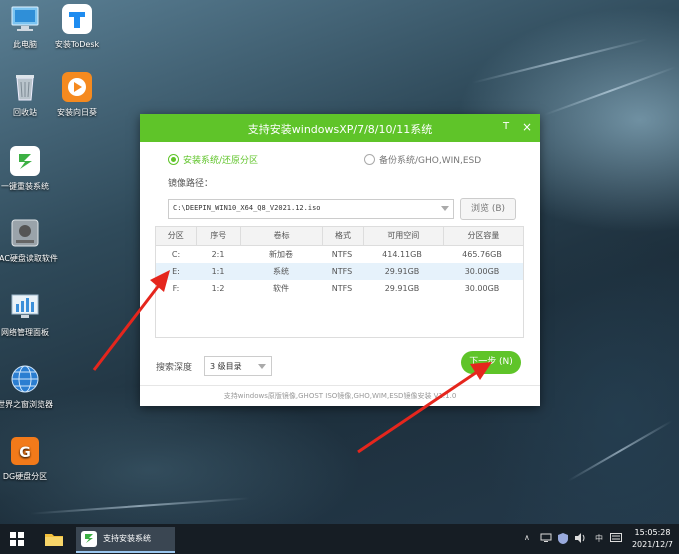 This screenshot has width=679, height=554. What do you see at coordinates (339, 539) in the screenshot?
I see `taskbar: 支持安装系统 ∧ 中 15:05:28 2021/12/7` at bounding box center [339, 539].